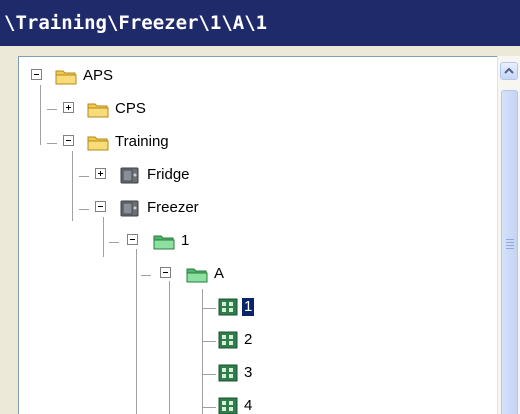 The image size is (520, 414). I want to click on tree-node-label: A, so click(219, 274).